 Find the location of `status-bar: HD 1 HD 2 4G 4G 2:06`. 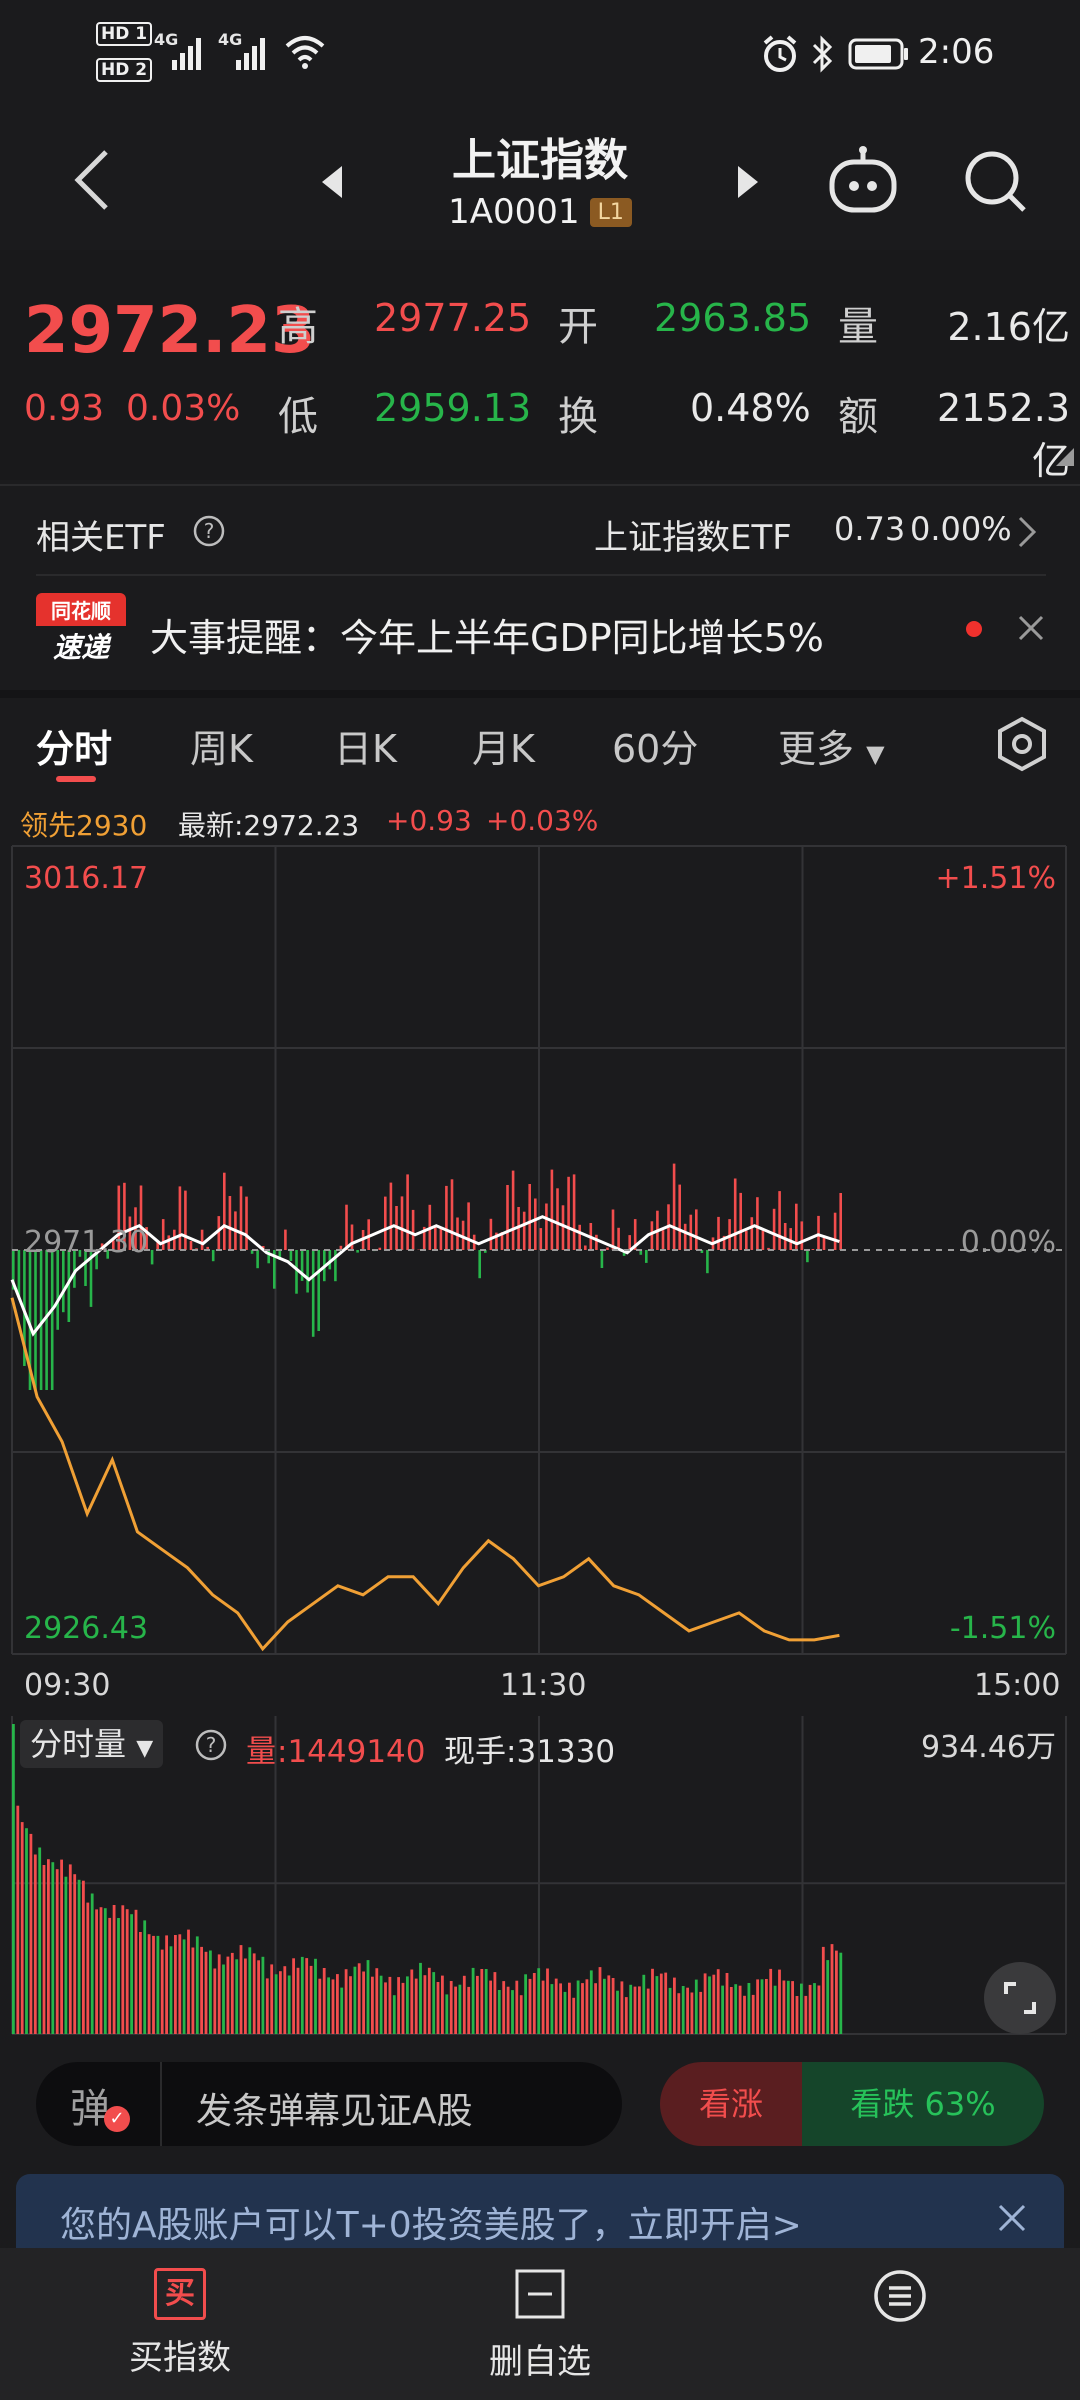

status-bar: HD 1 HD 2 4G 4G 2:06 is located at coordinates (540, 55).